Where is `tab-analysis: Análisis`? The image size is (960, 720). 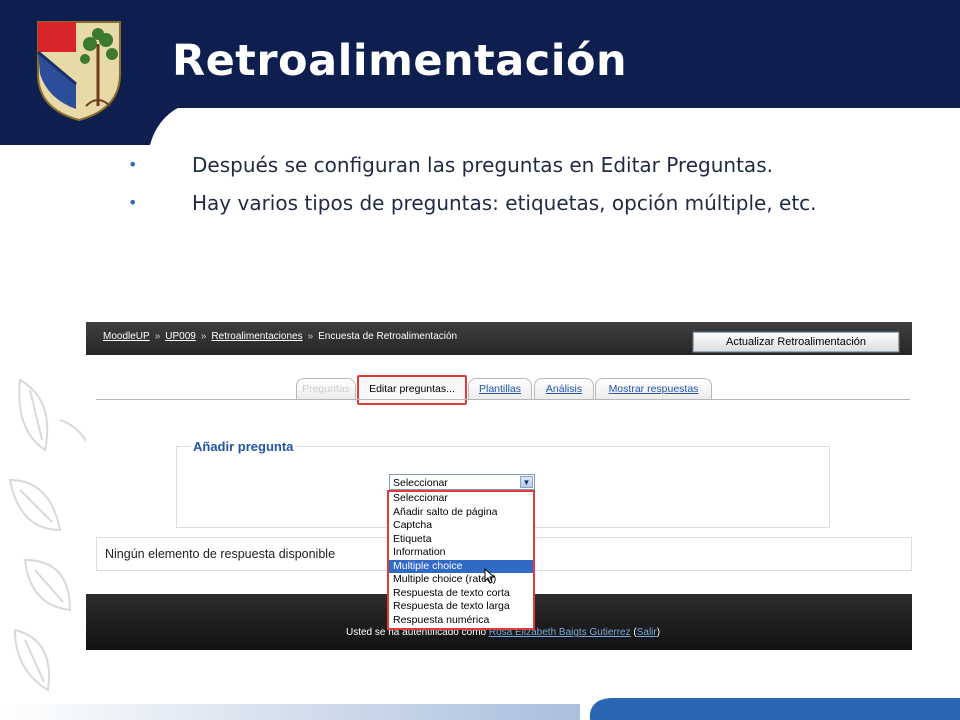
tab-analysis: Análisis is located at coordinates (564, 388).